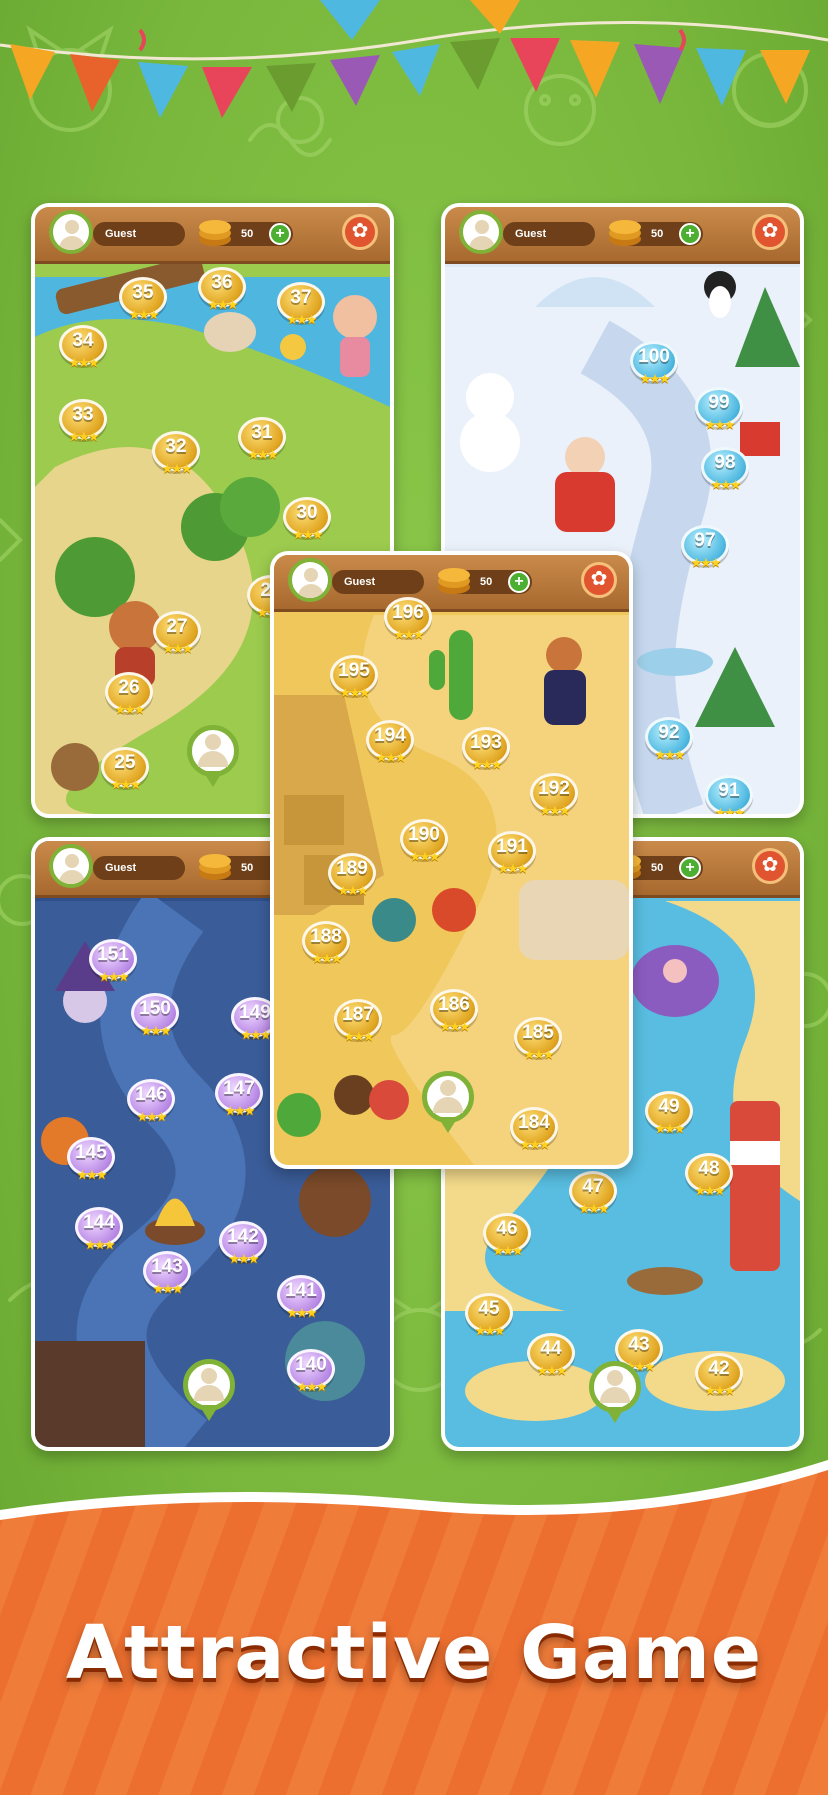  I want to click on level-node: 186 ★★★, so click(454, 1013).